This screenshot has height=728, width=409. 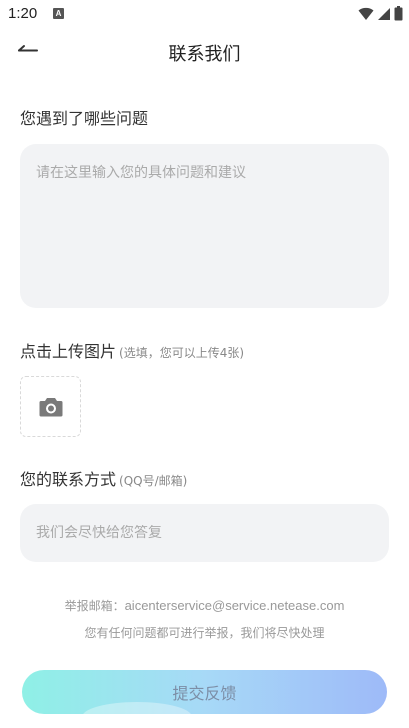 I want to click on problem-textarea, so click(x=204, y=226).